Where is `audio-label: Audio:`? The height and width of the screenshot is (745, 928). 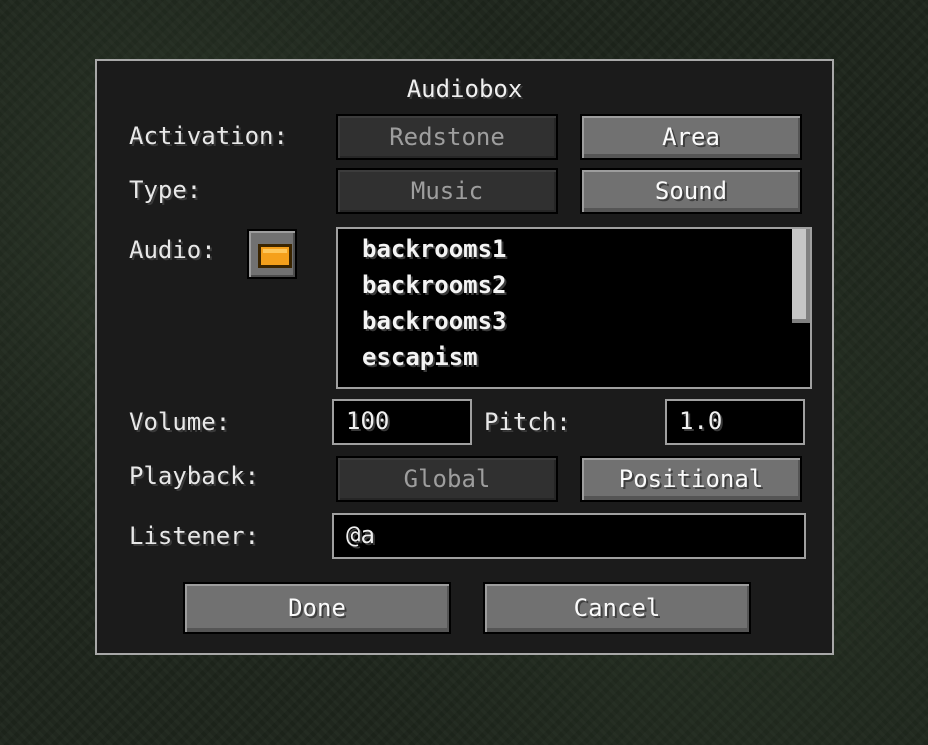
audio-label: Audio: is located at coordinates (172, 250).